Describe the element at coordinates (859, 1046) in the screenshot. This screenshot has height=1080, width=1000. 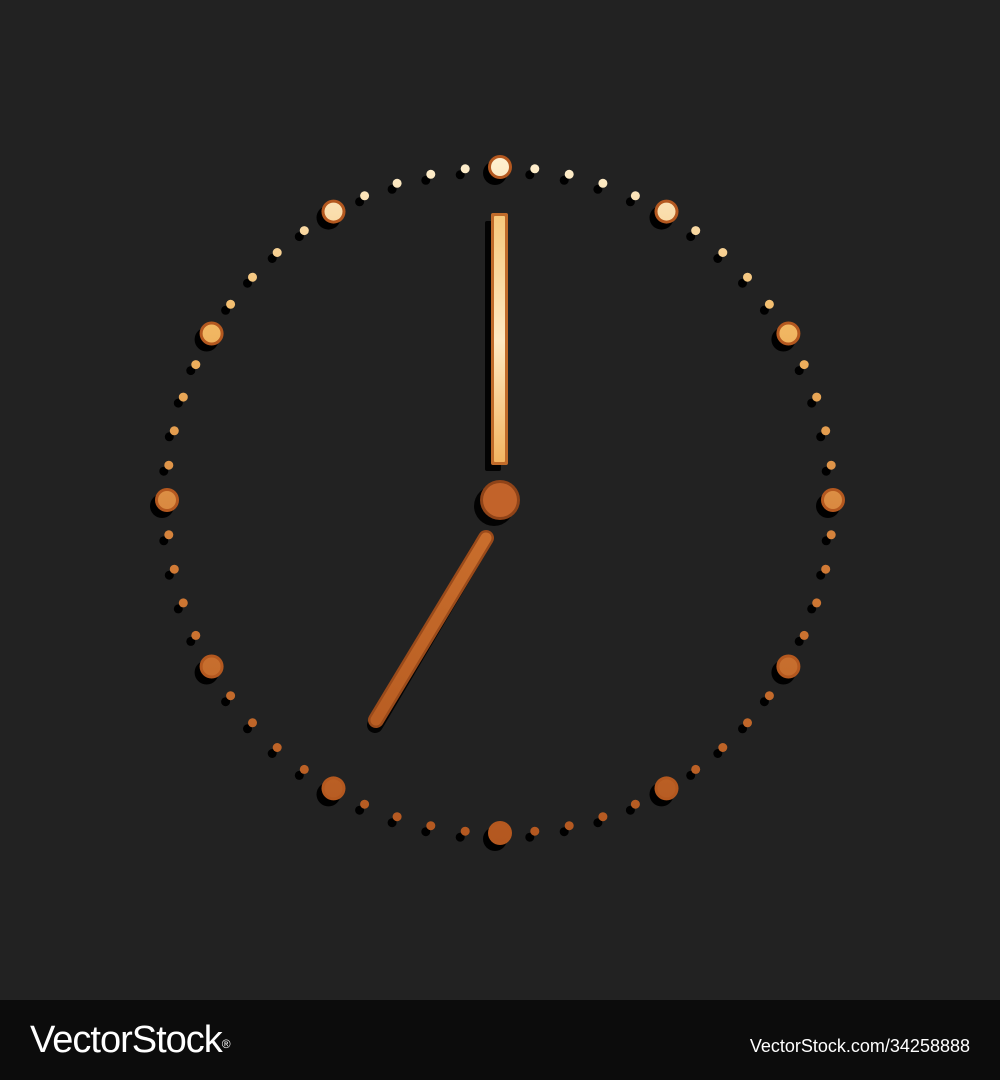
I see `image-id-text: VectorStock.com/34258888` at that location.